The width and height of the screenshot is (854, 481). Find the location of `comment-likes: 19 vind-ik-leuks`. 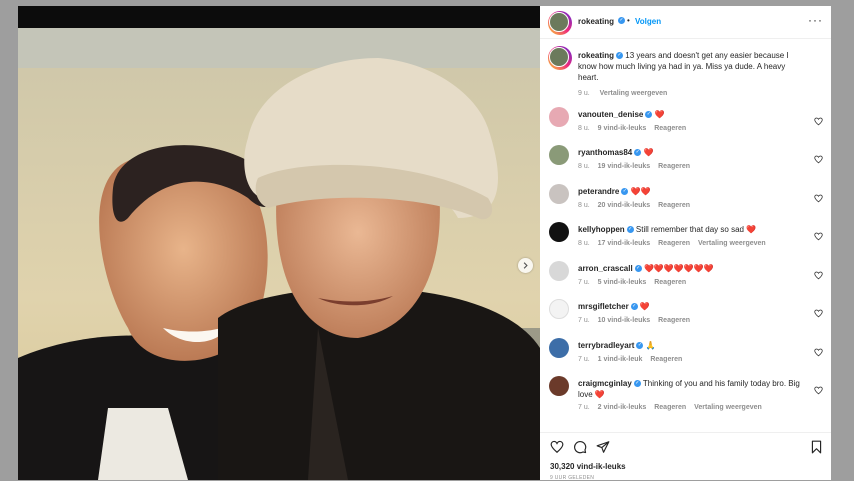

comment-likes: 19 vind-ik-leuks is located at coordinates (624, 166).